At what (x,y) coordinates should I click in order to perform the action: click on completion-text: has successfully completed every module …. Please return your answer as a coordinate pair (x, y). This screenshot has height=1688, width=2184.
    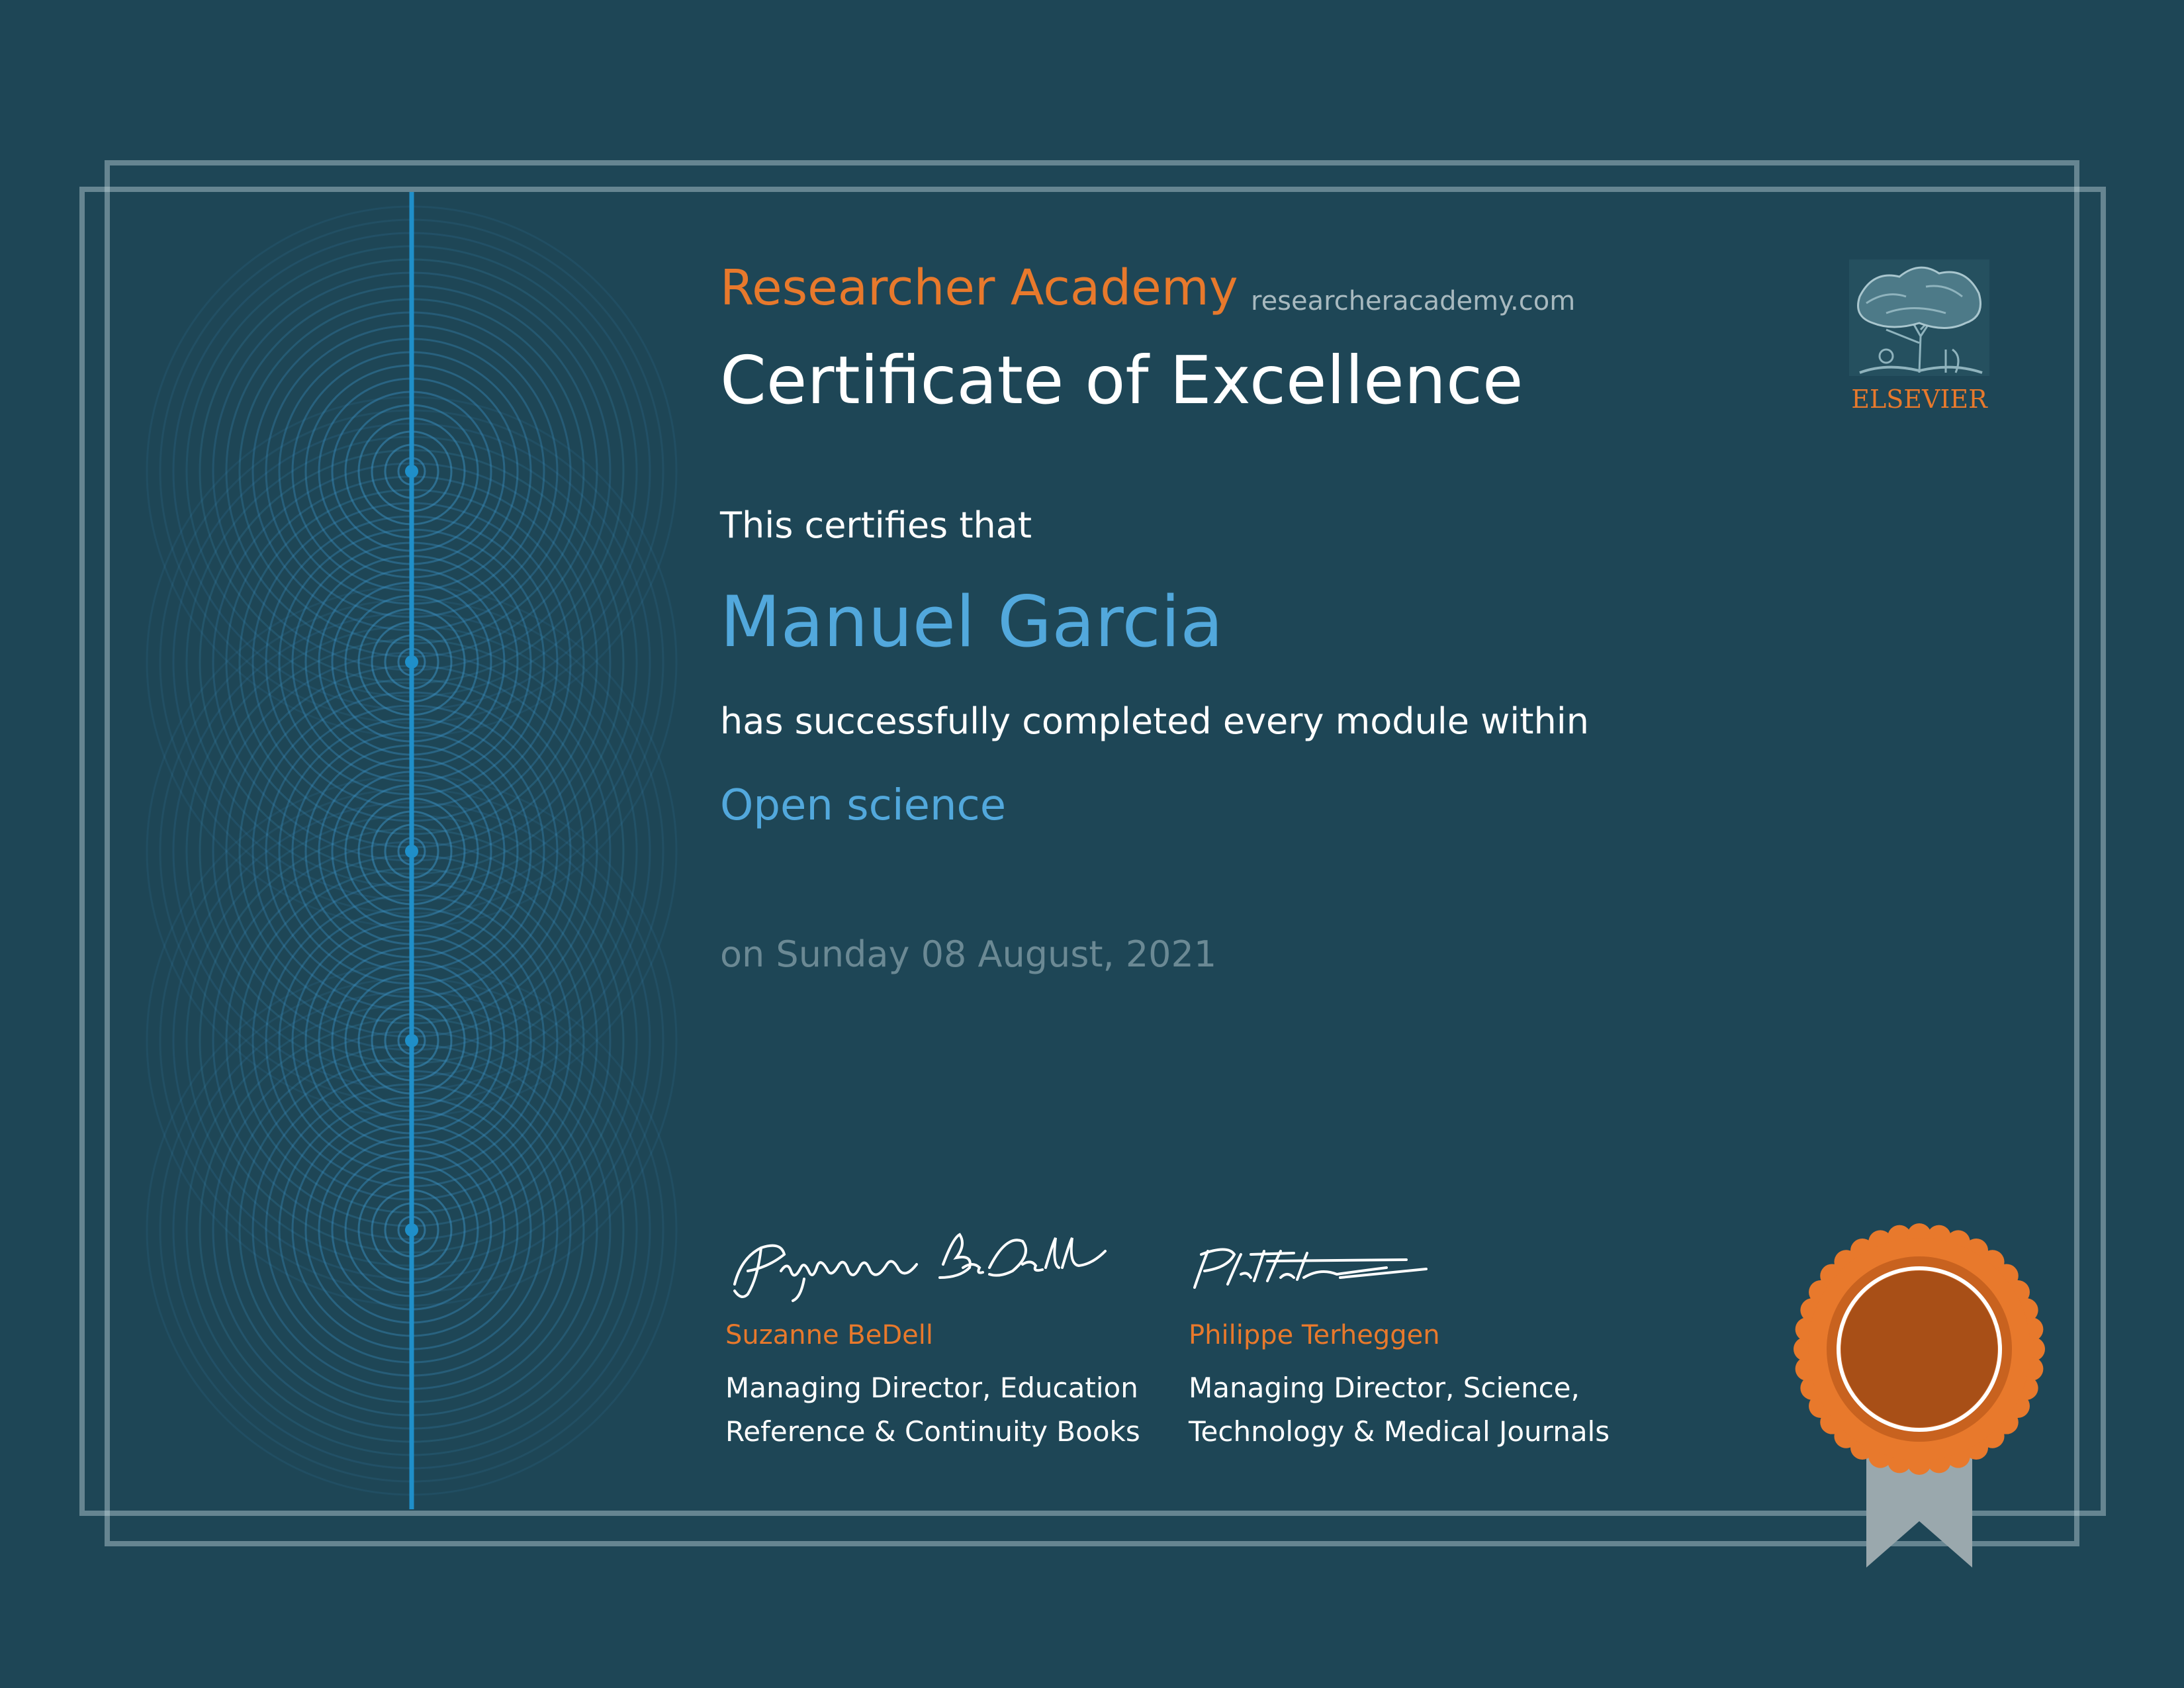
    Looking at the image, I should click on (1154, 721).